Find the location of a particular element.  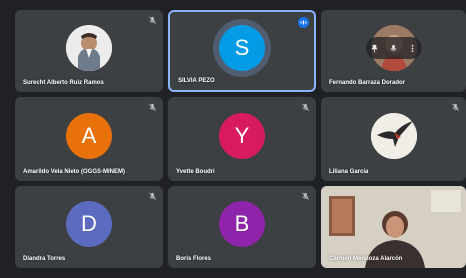

participant-name: Boris Flores is located at coordinates (194, 259).